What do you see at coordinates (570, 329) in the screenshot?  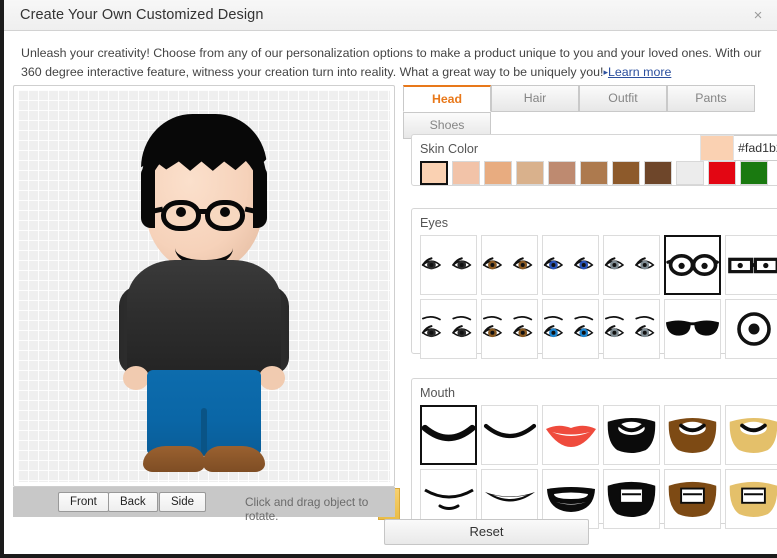 I see `eyes-option-eyes-blue-brows` at bounding box center [570, 329].